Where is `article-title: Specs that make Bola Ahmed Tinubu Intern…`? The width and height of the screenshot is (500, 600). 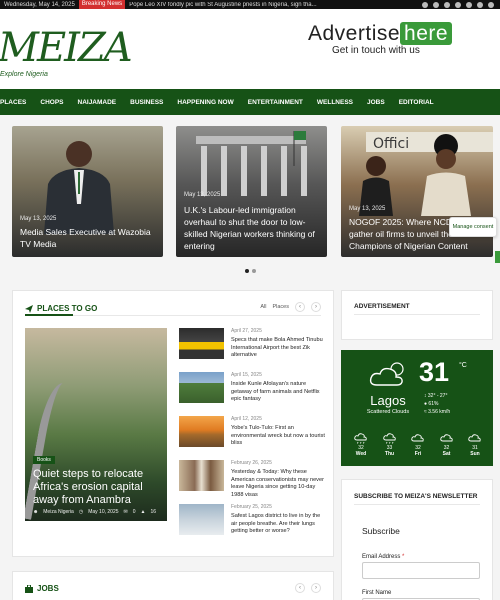
article-title: Specs that make Bola Ahmed Tinubu Intern… is located at coordinates (278, 348).